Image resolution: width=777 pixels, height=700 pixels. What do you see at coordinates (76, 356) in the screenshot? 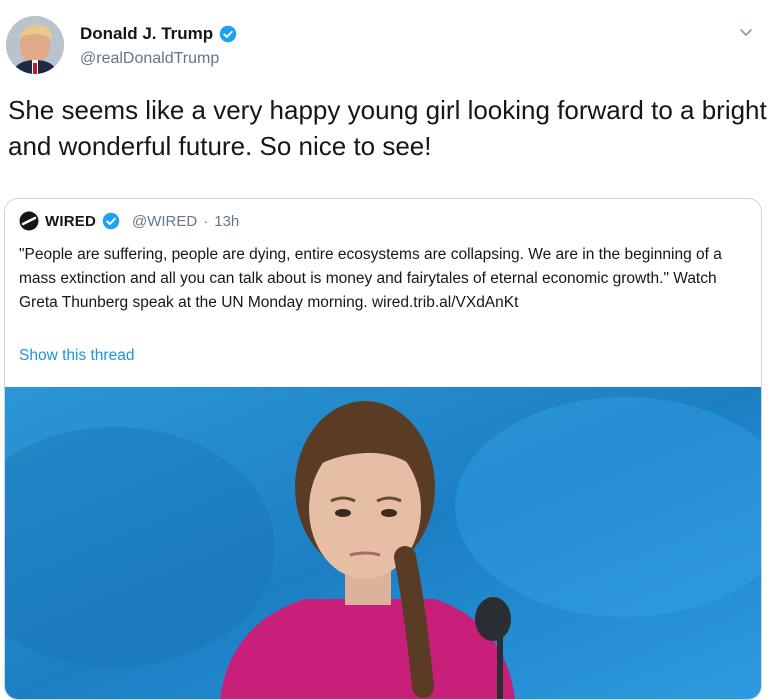
I see `show-thread-link: Show this thread` at bounding box center [76, 356].